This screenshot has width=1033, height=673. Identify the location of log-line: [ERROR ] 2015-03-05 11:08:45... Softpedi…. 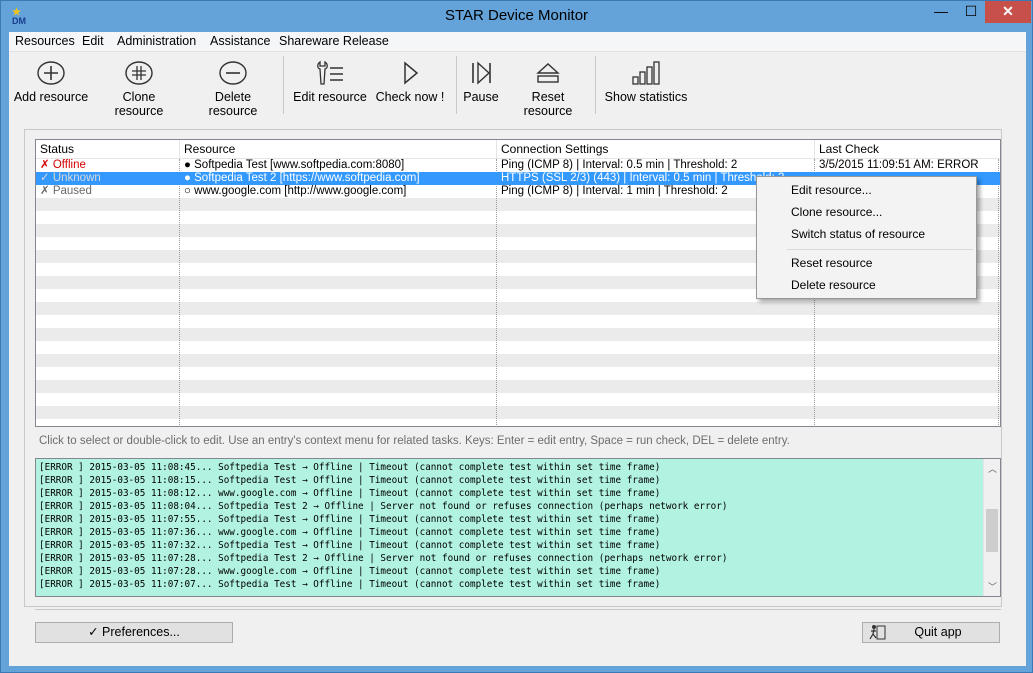
(350, 467).